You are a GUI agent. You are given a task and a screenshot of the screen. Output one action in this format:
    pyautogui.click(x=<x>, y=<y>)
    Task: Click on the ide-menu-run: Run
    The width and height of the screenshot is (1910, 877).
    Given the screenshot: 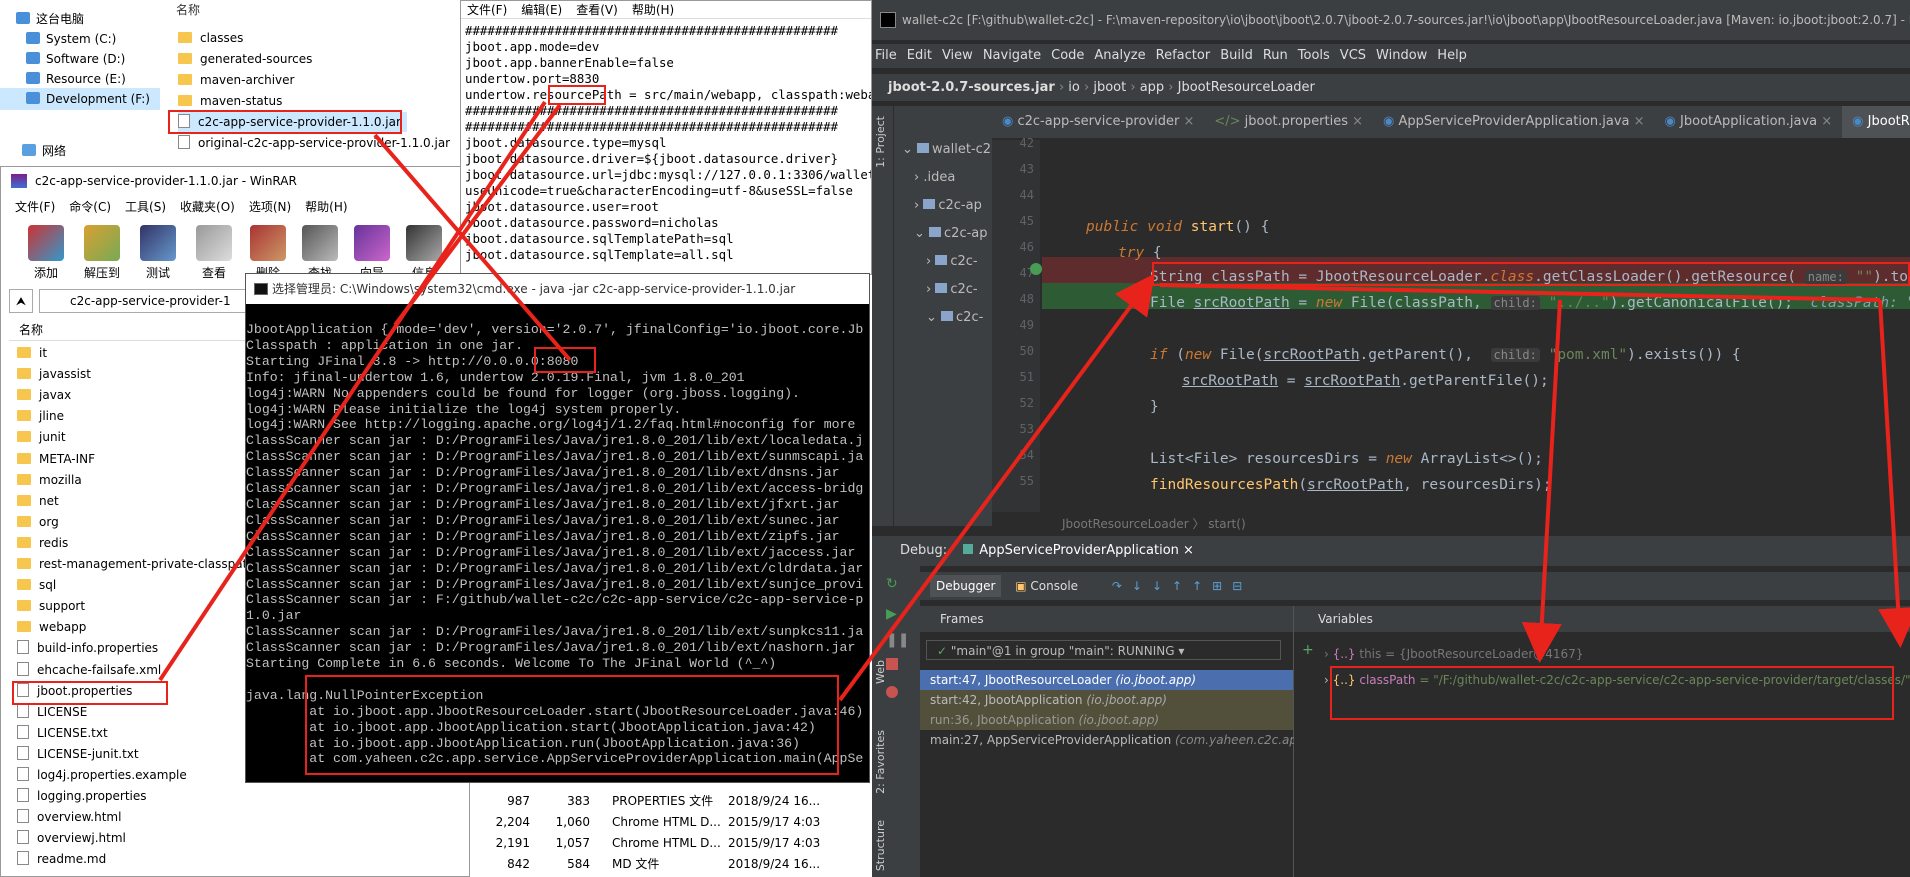 What is the action you would take?
    pyautogui.click(x=1275, y=55)
    